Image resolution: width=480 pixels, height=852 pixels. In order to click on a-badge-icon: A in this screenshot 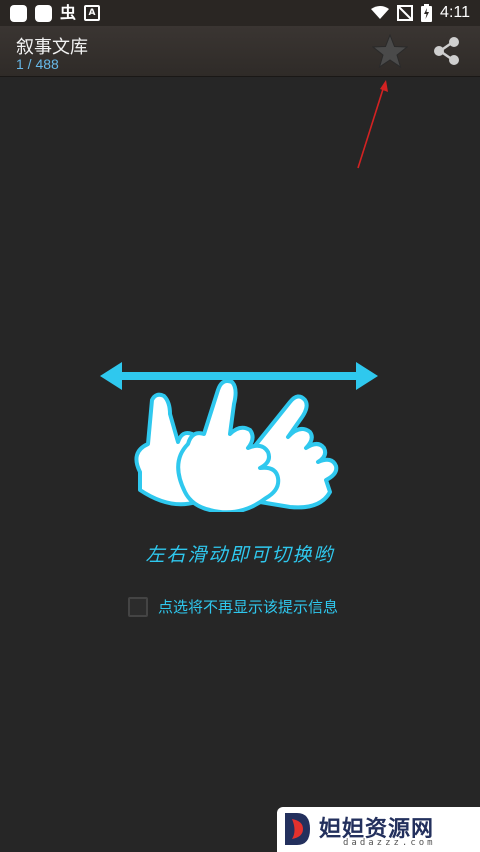, I will do `click(92, 13)`.